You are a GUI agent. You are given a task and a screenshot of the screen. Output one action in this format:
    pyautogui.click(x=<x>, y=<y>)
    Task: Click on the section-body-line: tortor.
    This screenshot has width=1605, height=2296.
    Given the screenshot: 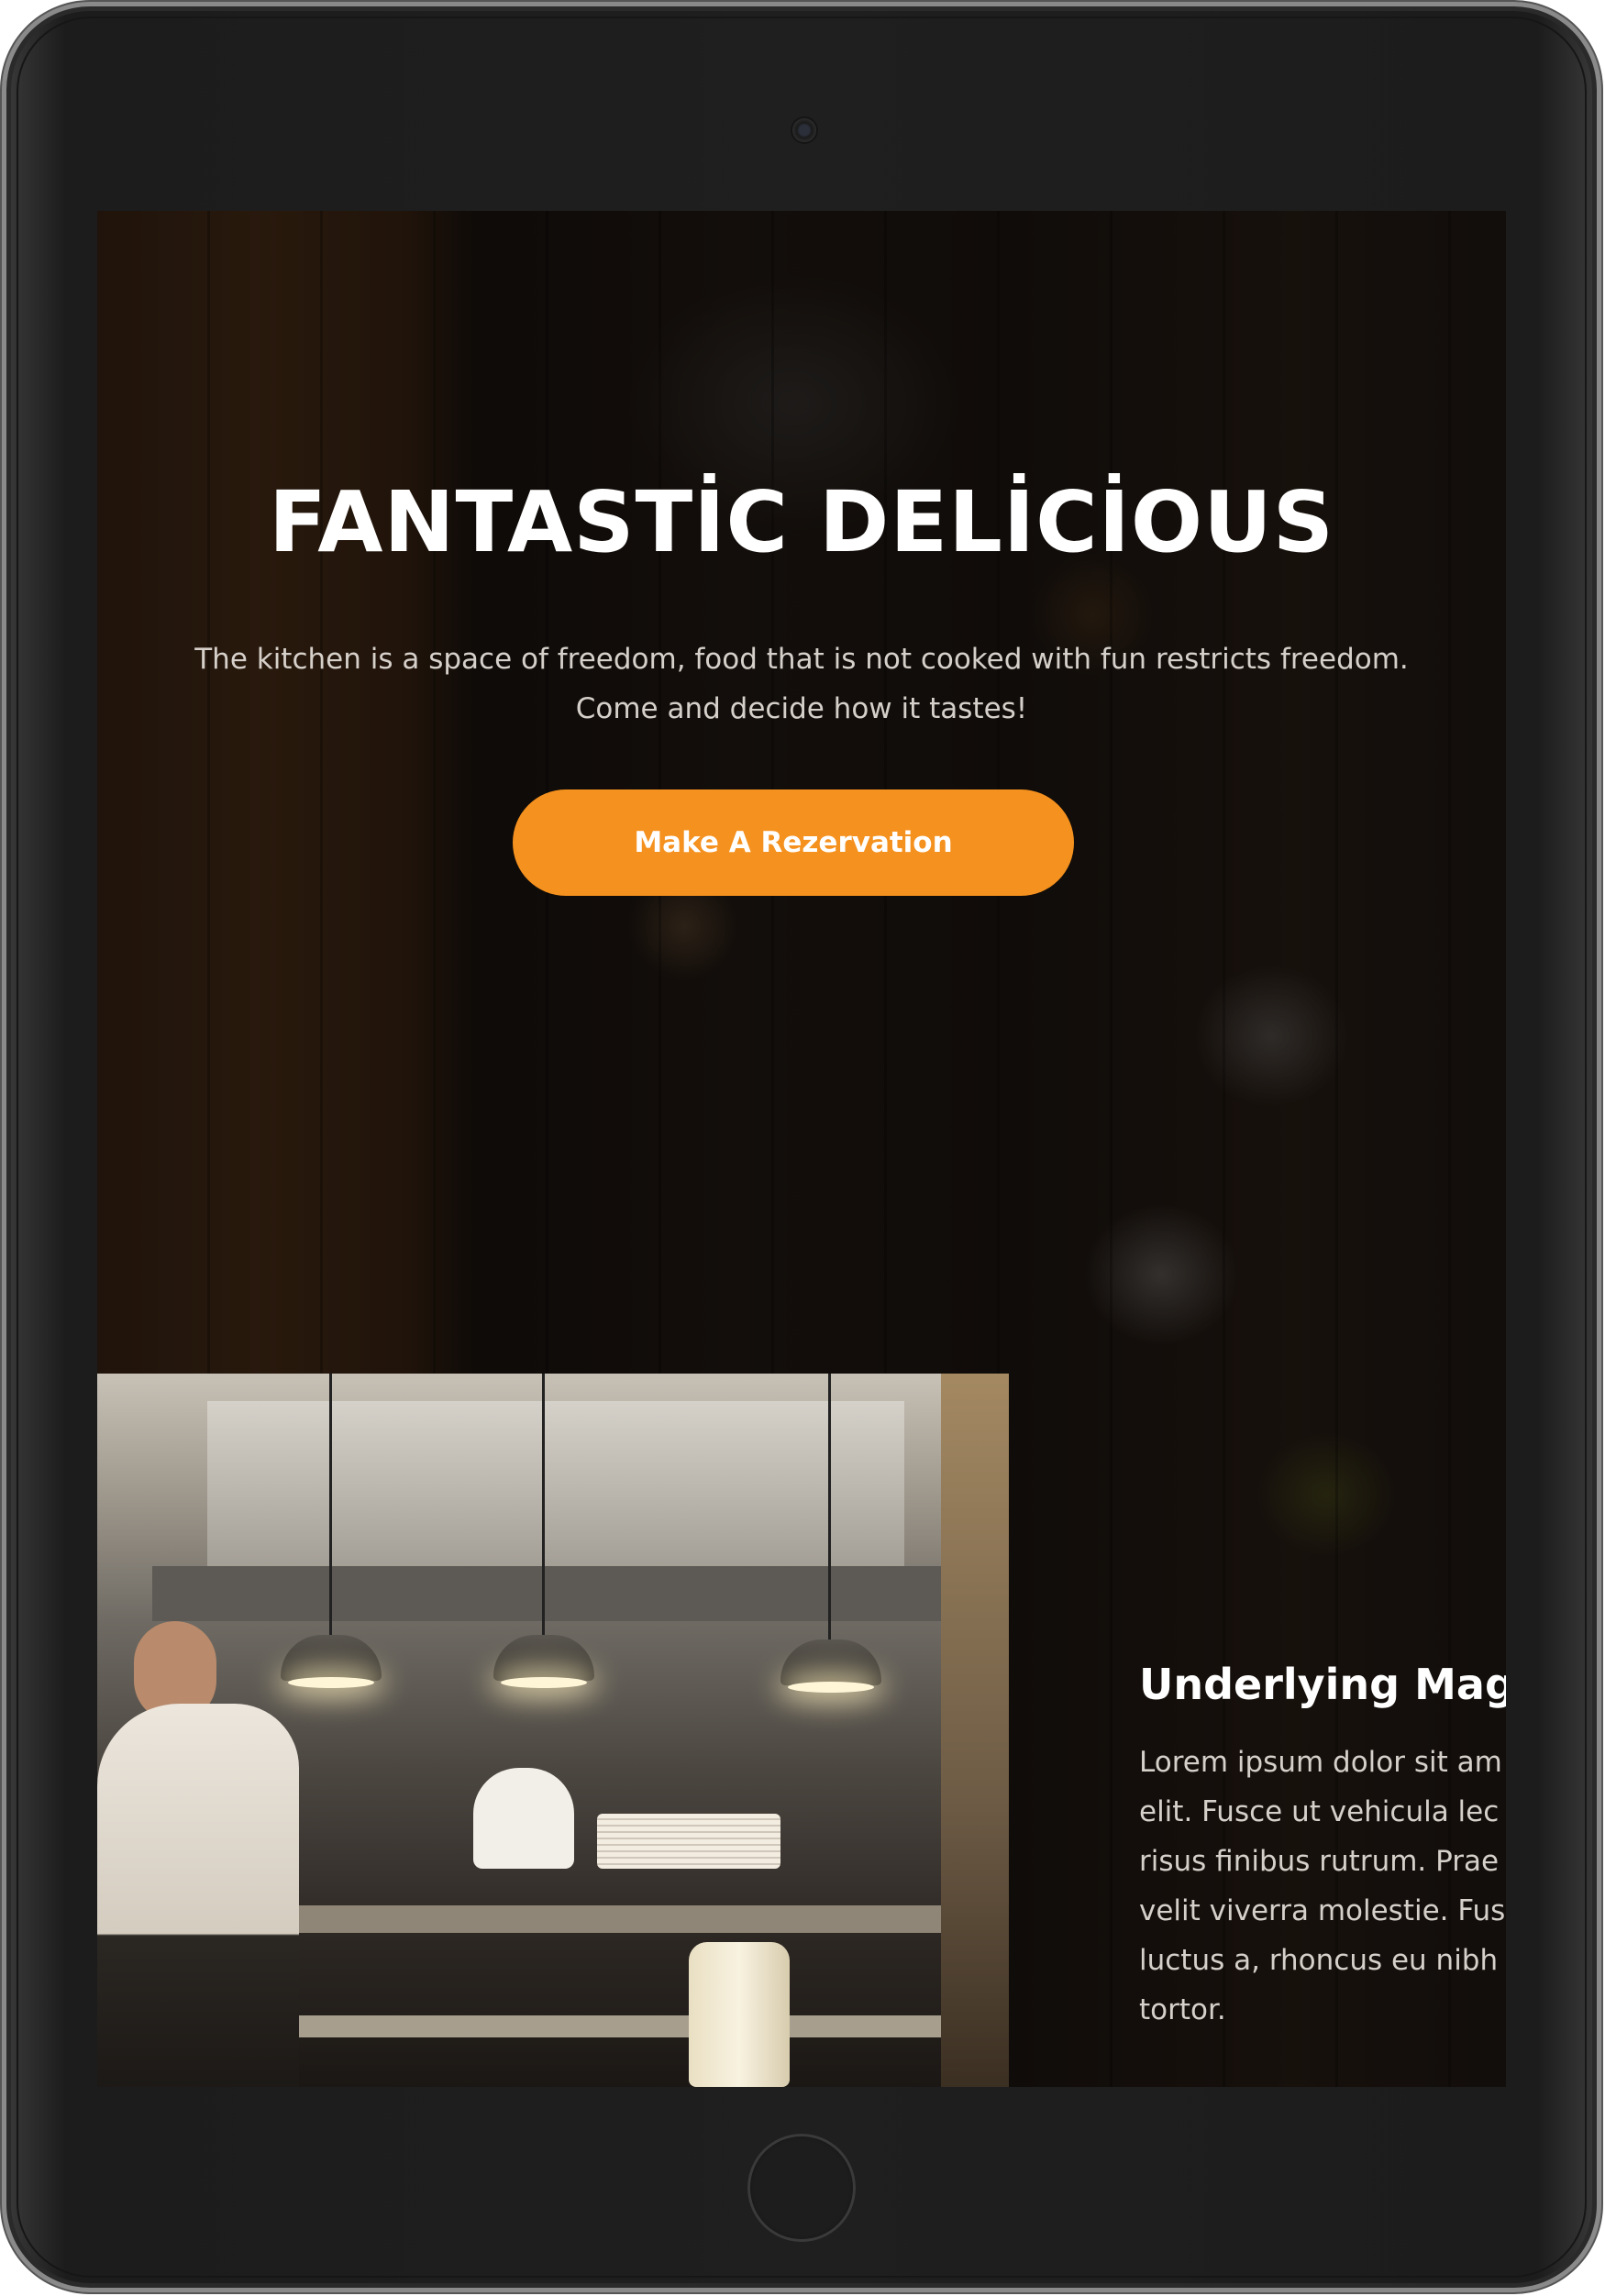 What is the action you would take?
    pyautogui.click(x=1182, y=2009)
    